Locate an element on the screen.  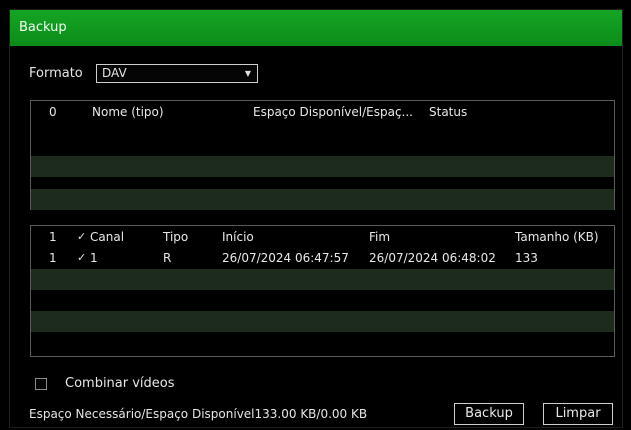
format-value: DAV is located at coordinates (114, 73).